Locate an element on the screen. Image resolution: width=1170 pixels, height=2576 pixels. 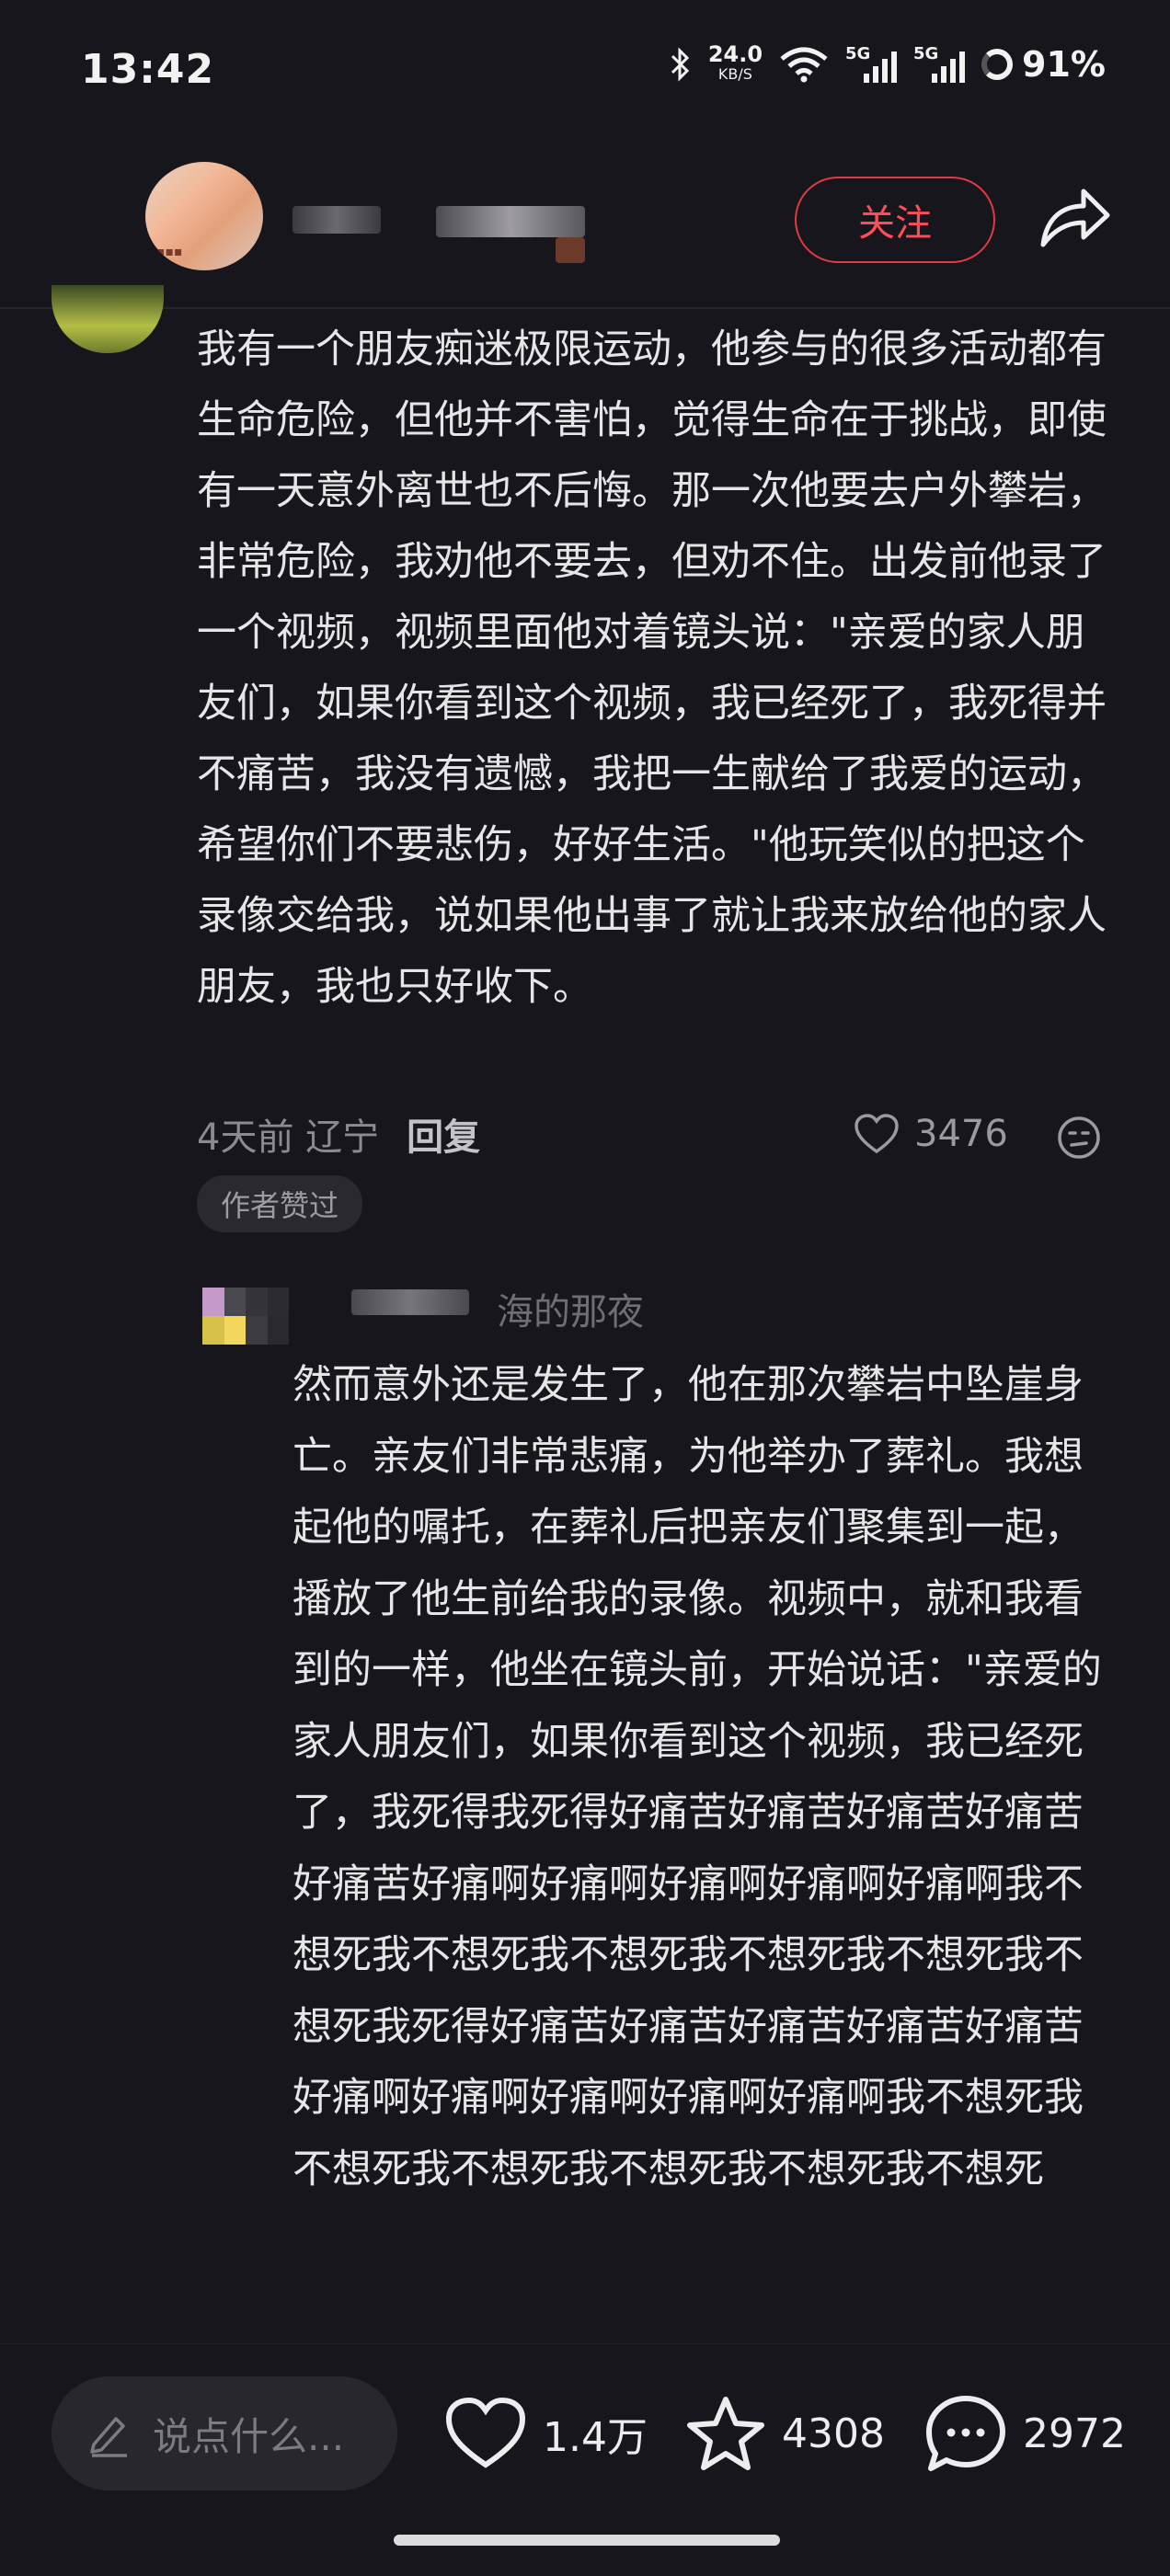
star-icon is located at coordinates (725, 2433).